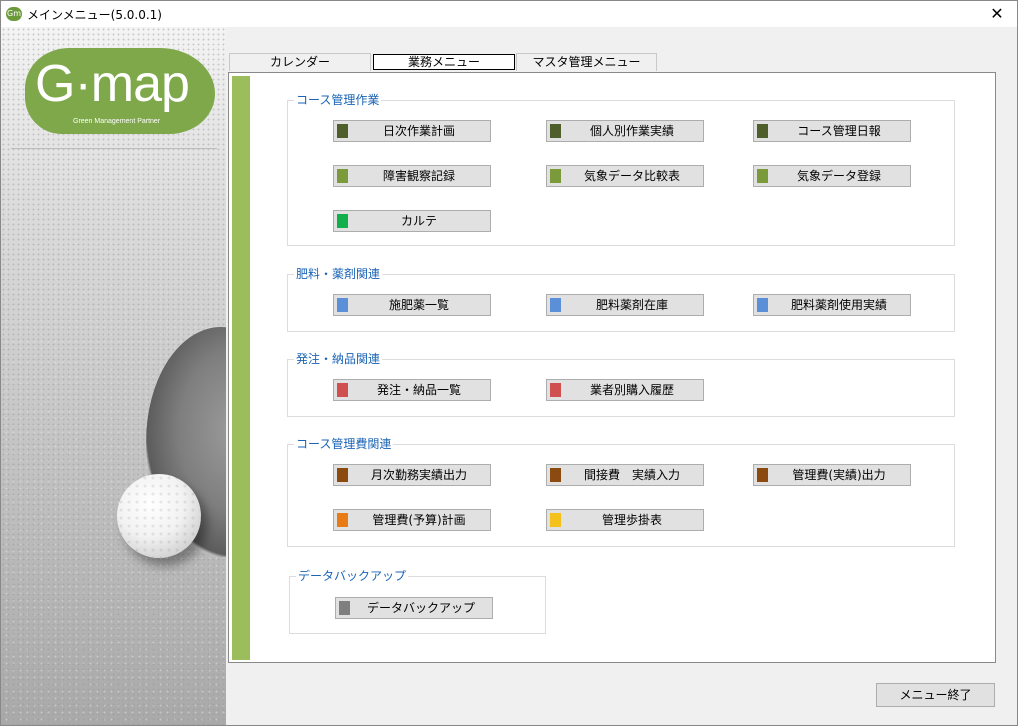  Describe the element at coordinates (509, 13) in the screenshot. I see `title-bar: Gm メインメニュー(5.0.0.1) ✕` at that location.